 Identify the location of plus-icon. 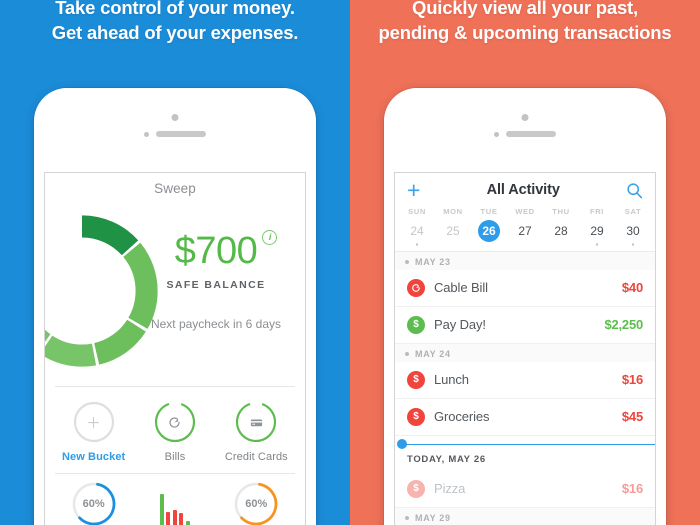
(94, 422).